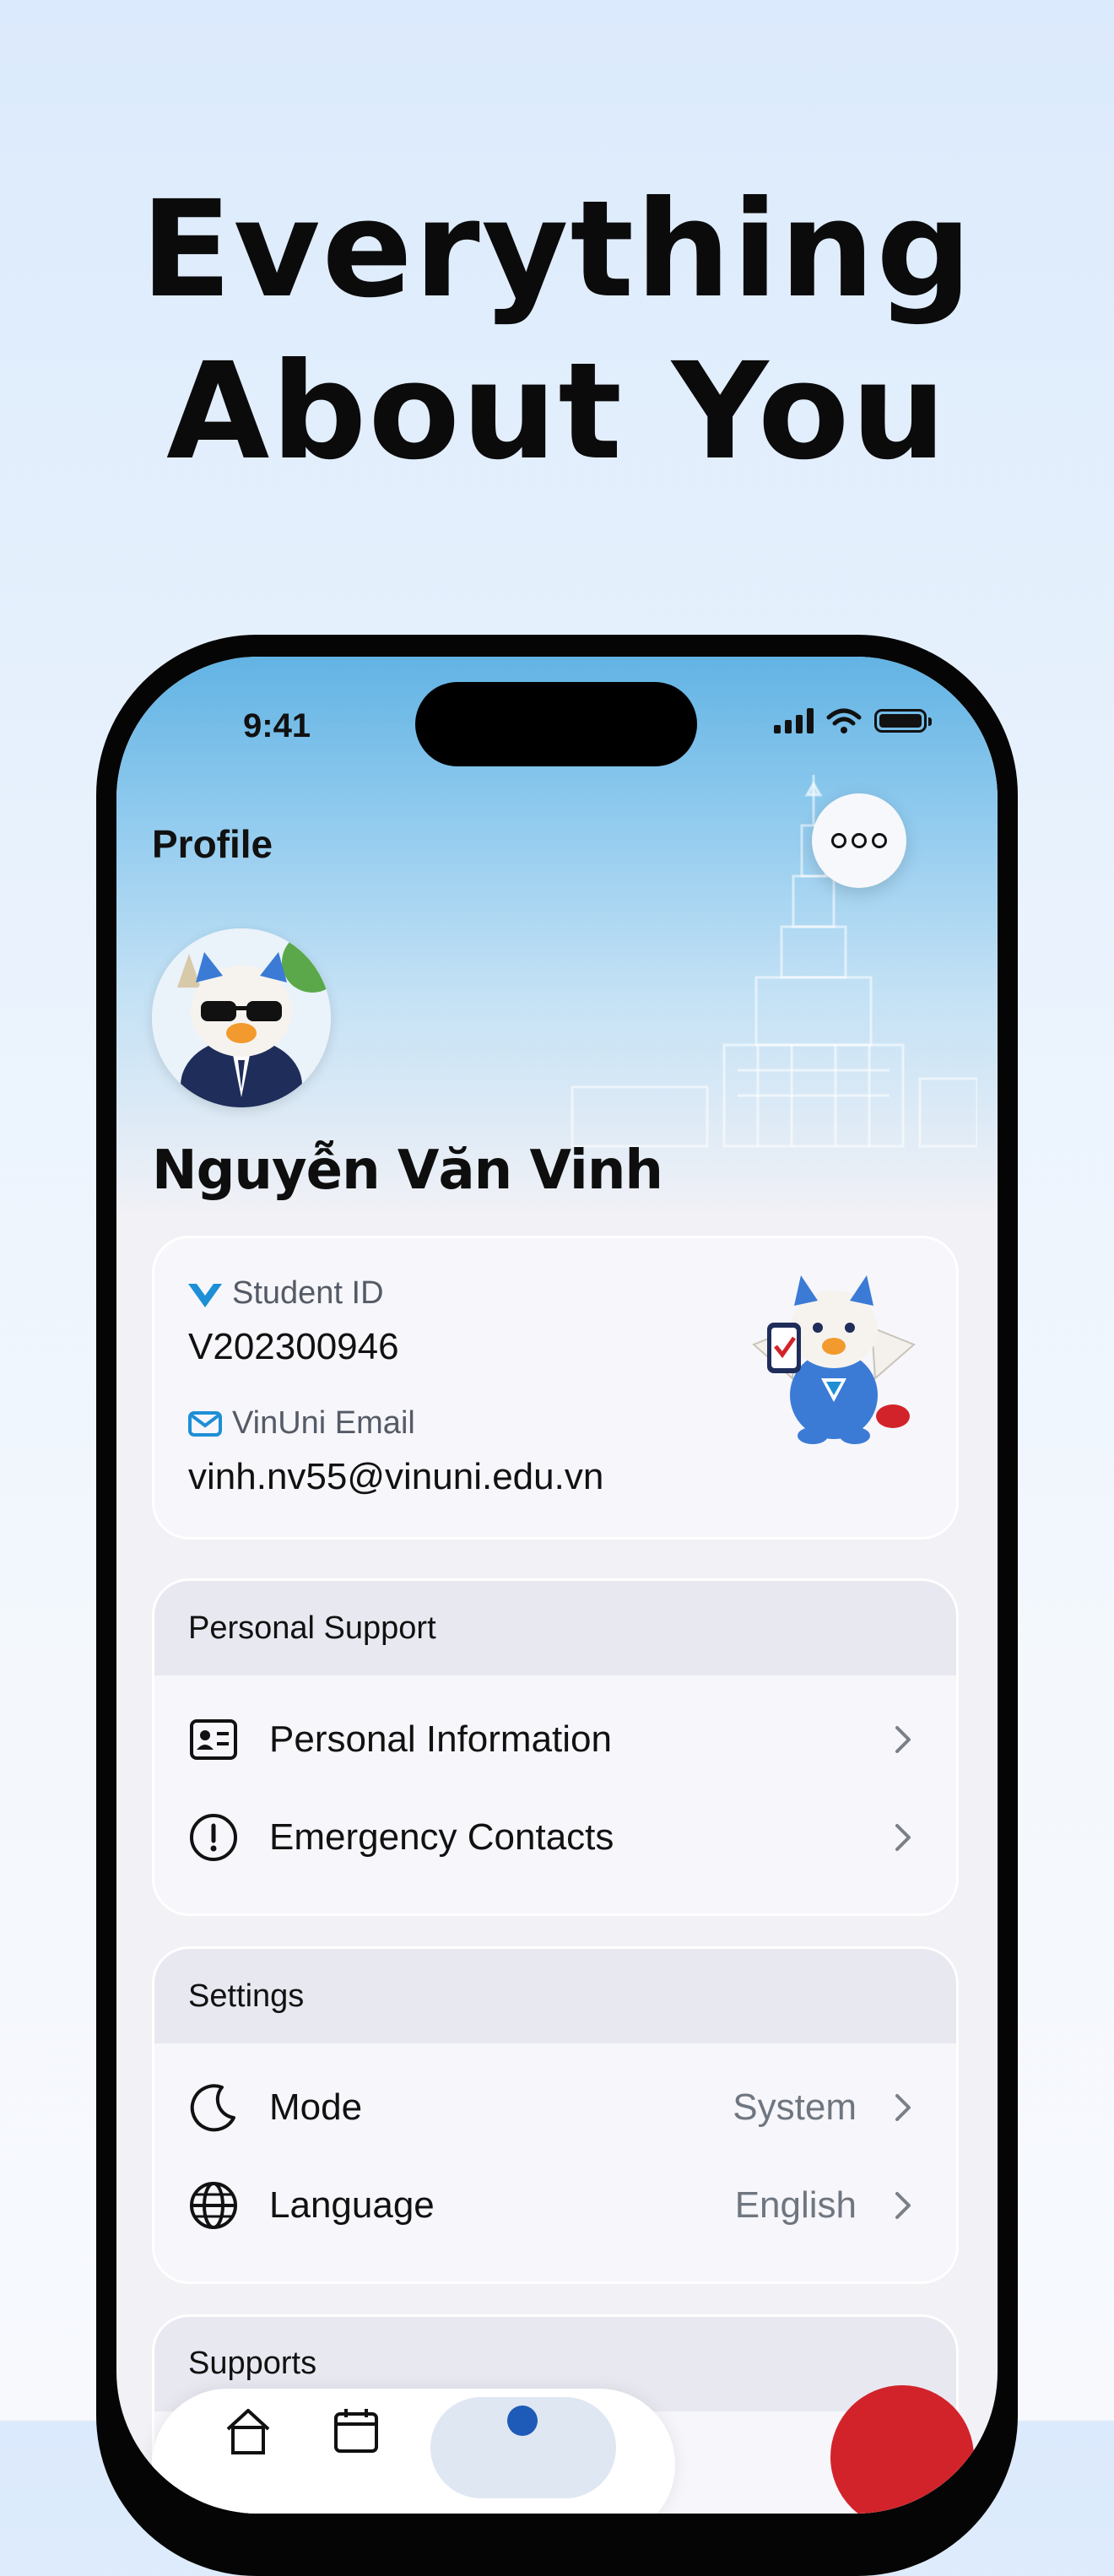 The height and width of the screenshot is (2576, 1114). I want to click on emergency-contacts-row: Emergency Contacts, so click(555, 1837).